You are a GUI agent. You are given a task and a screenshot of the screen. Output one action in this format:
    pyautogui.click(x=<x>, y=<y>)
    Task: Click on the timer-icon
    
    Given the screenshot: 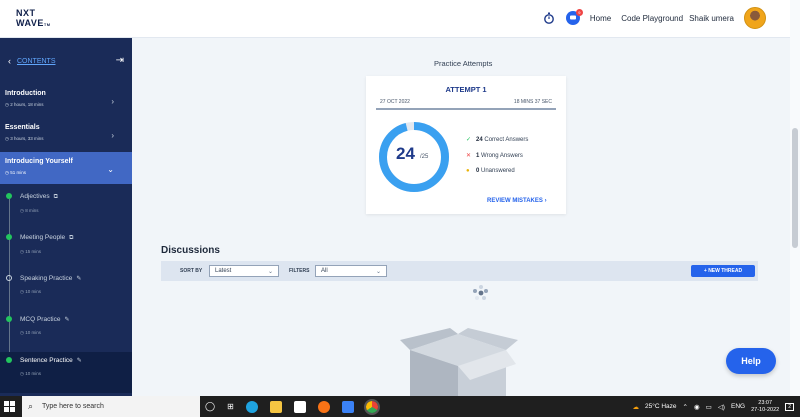 What is the action you would take?
    pyautogui.click(x=549, y=18)
    